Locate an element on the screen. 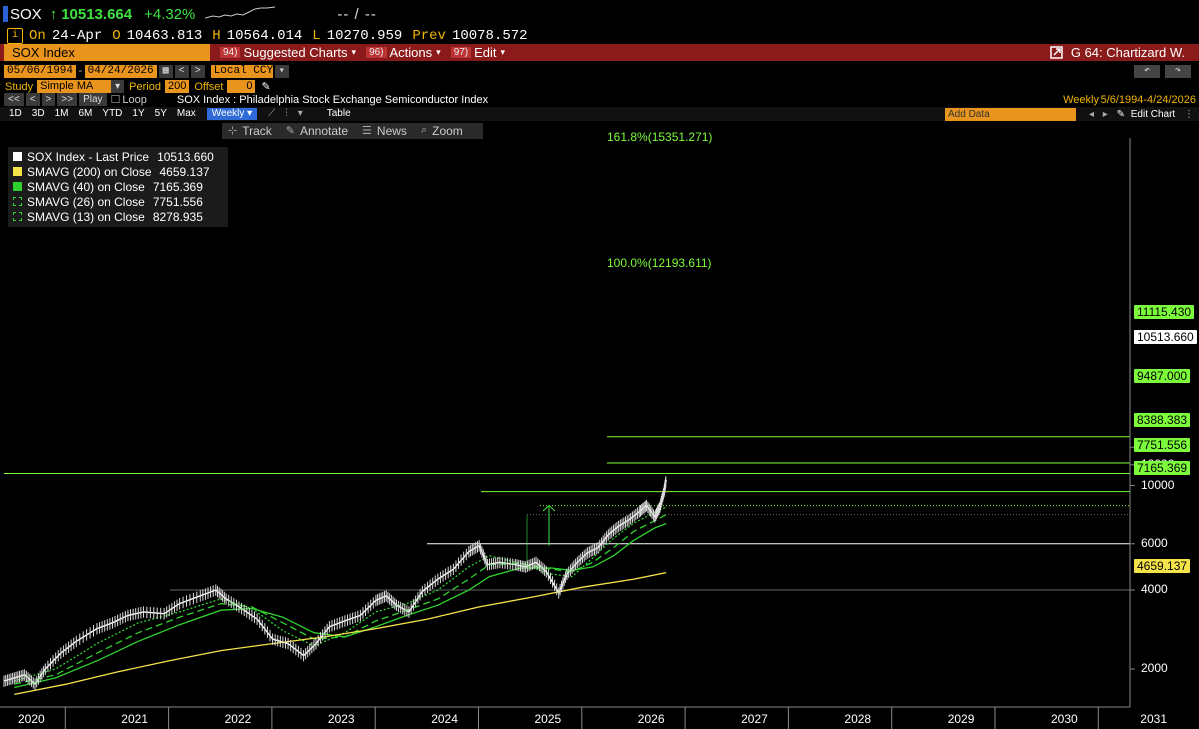 This screenshot has width=1199, height=729. legend-value: 4659.137 is located at coordinates (184, 171).